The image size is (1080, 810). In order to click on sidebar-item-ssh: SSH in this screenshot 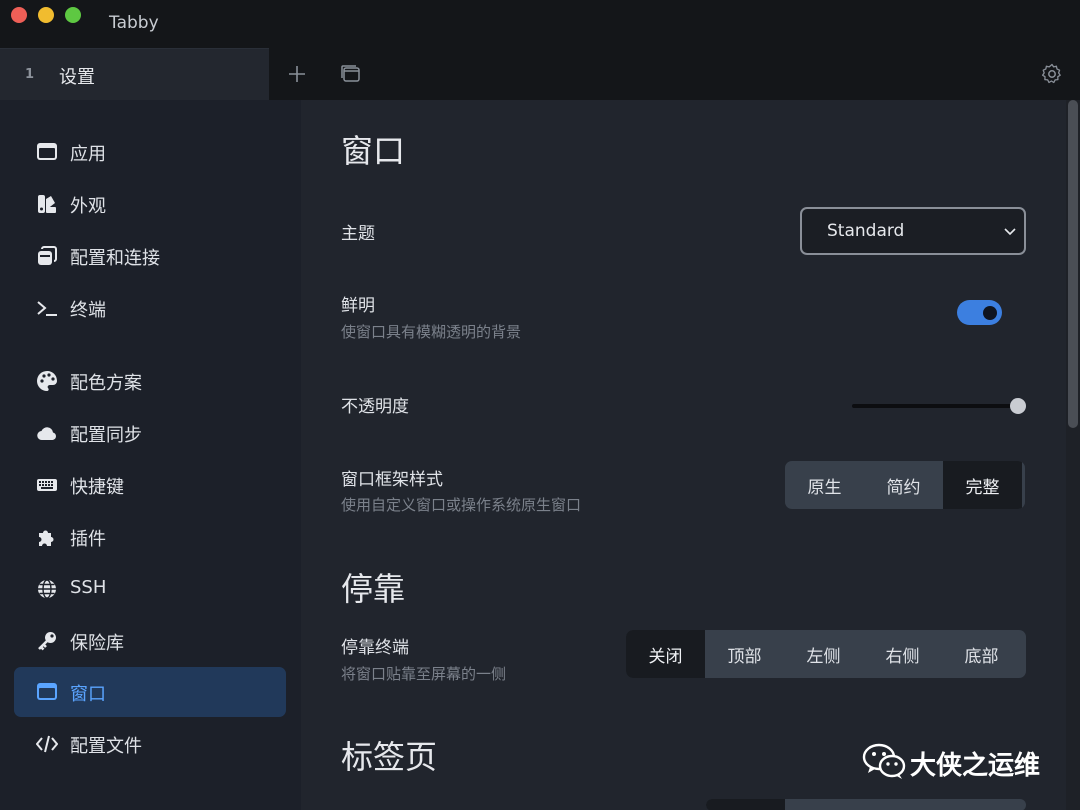, I will do `click(150, 589)`.